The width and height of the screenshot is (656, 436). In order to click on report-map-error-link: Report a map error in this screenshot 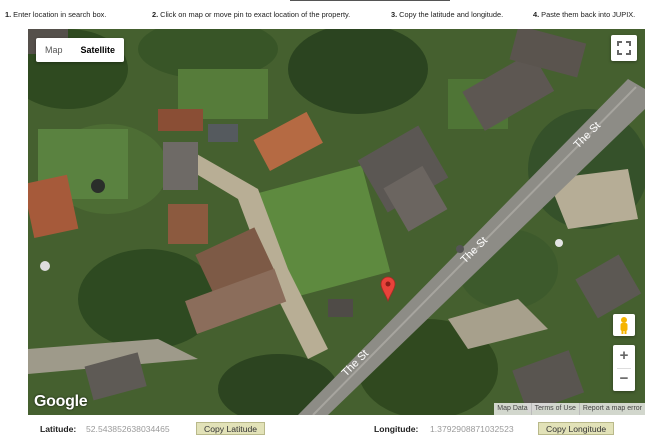, I will do `click(611, 409)`.